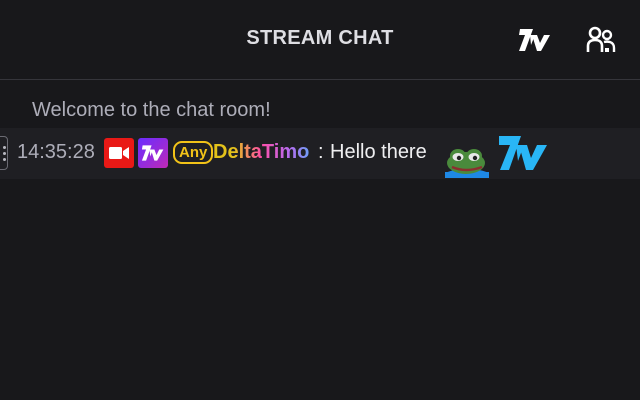 The width and height of the screenshot is (640, 400). I want to click on drag-handle-icon, so click(4, 153).